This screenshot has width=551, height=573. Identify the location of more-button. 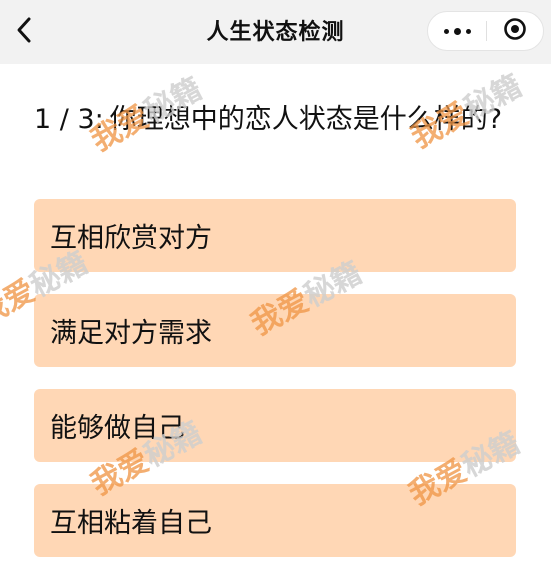
(457, 31).